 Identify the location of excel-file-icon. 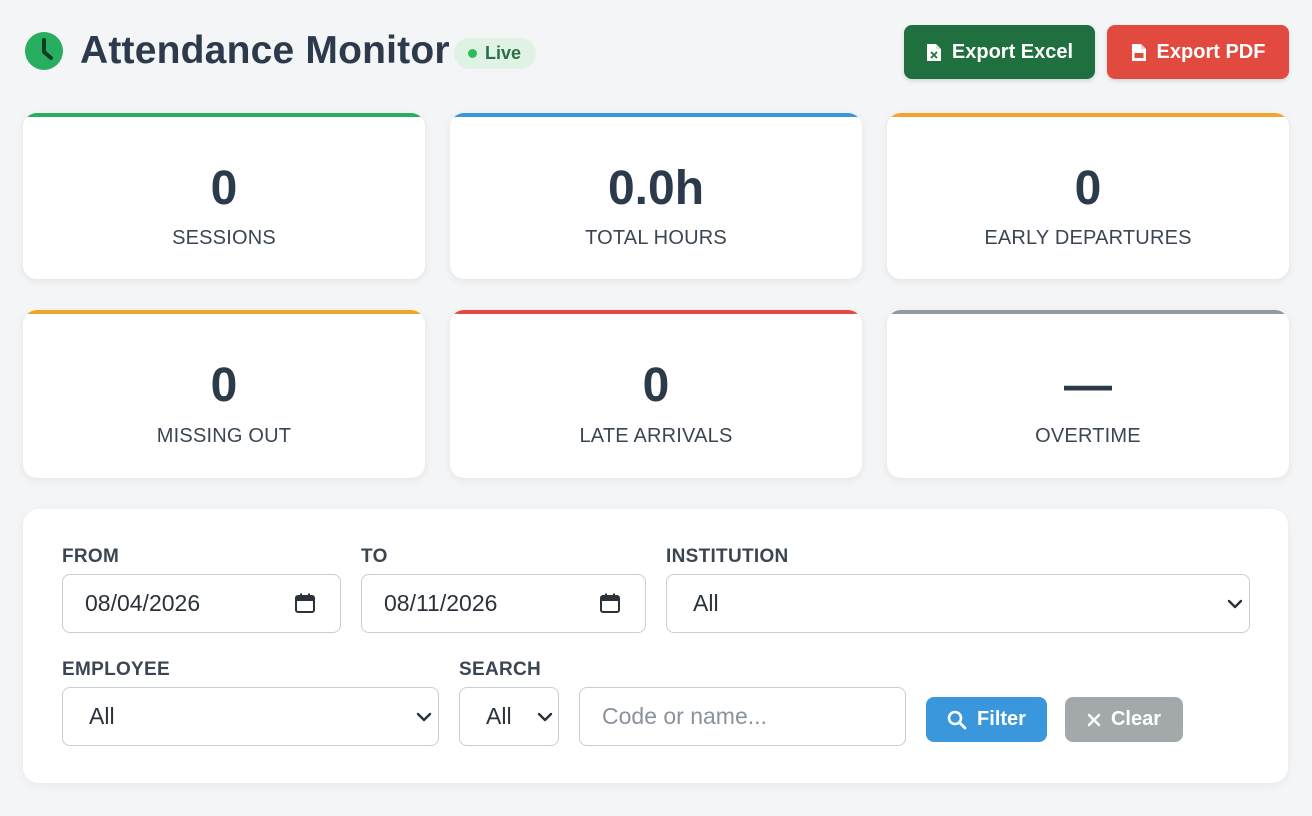
(933, 52).